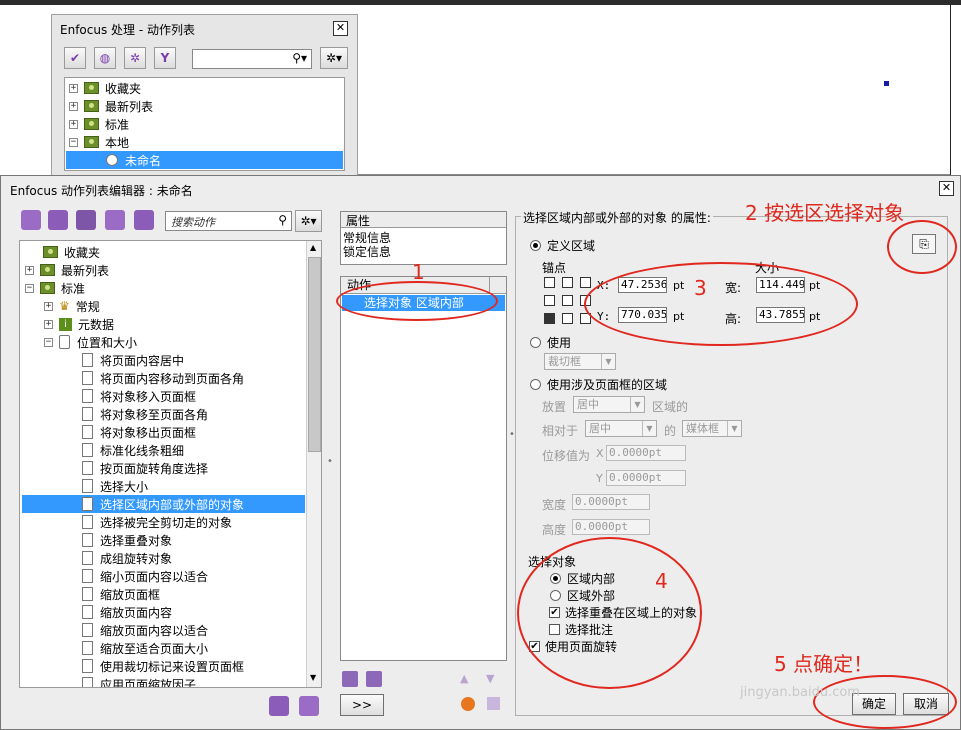 This screenshot has height=730, width=961. I want to click on anchor-bottom-center, so click(567, 318).